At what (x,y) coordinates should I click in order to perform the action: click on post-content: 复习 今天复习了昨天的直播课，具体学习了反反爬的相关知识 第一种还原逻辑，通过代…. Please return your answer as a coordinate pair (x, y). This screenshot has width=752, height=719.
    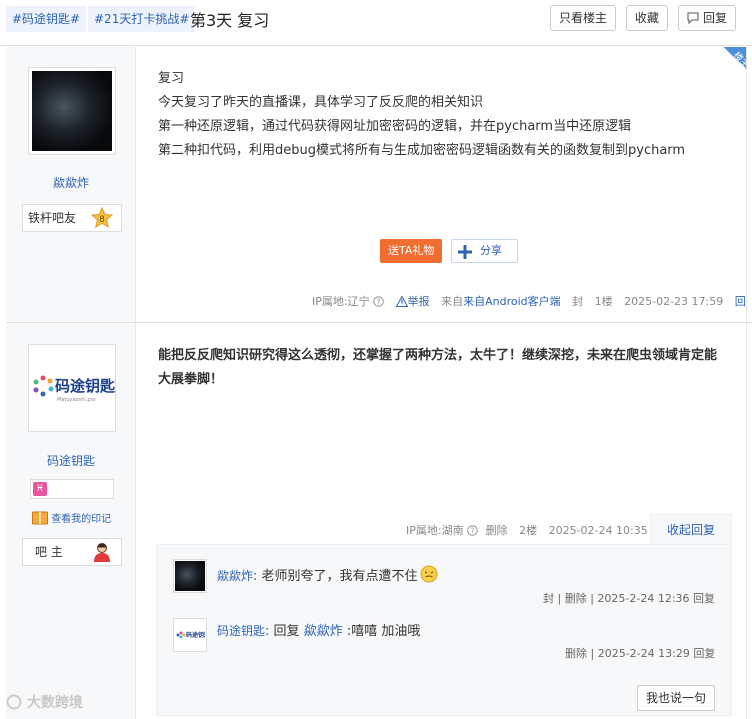
    Looking at the image, I should click on (421, 115).